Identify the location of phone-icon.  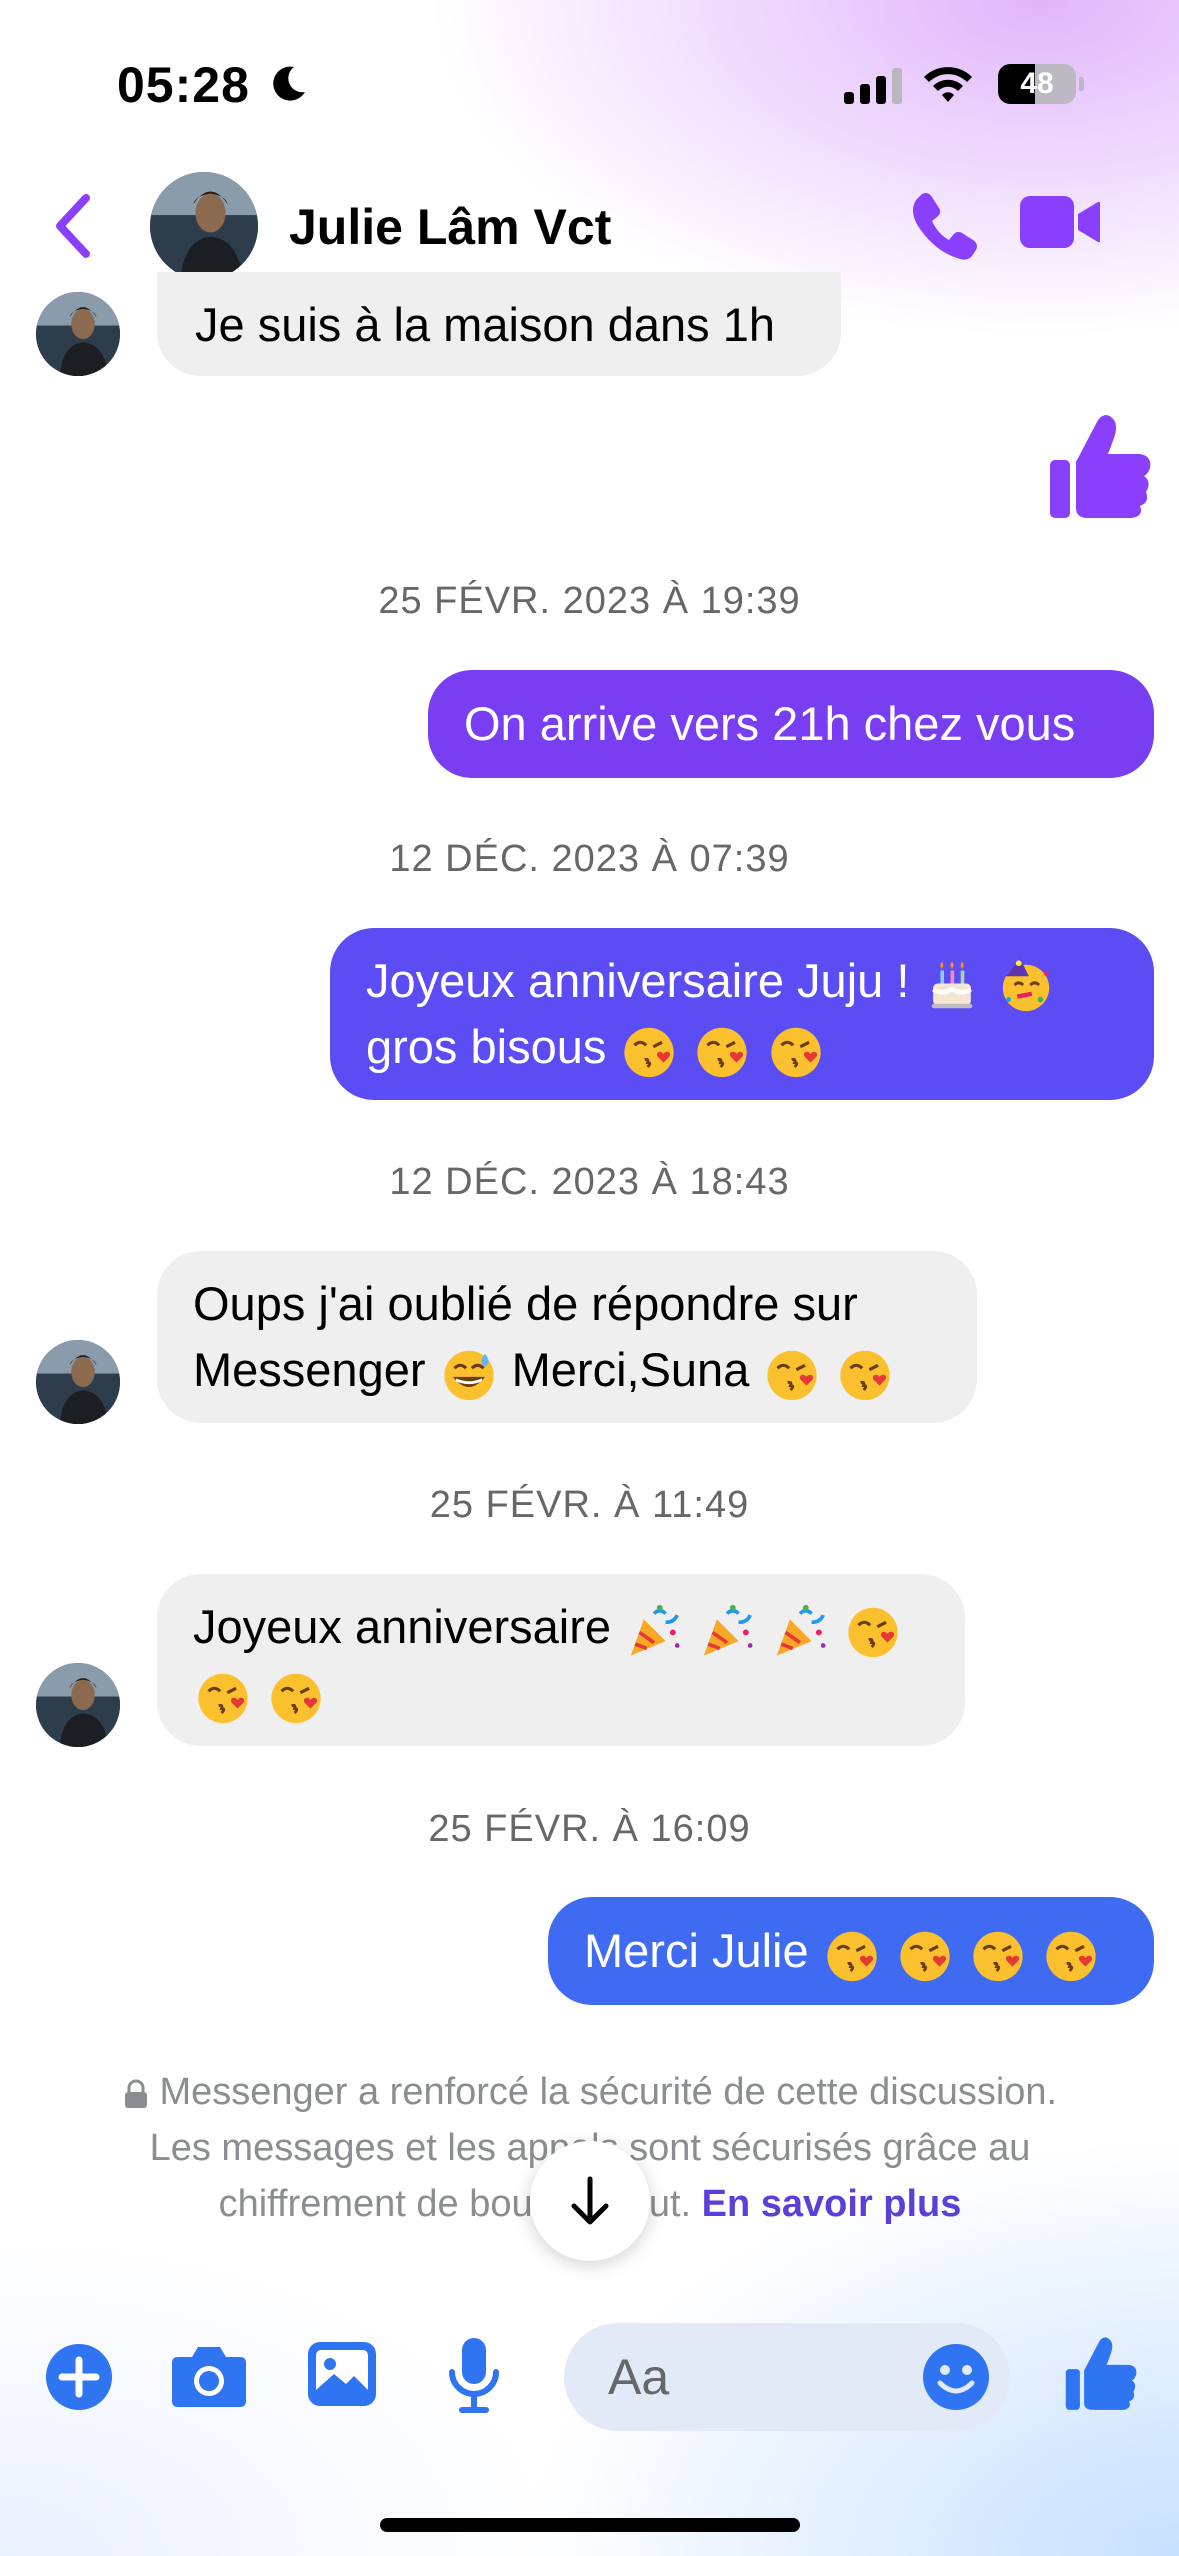
(944, 224).